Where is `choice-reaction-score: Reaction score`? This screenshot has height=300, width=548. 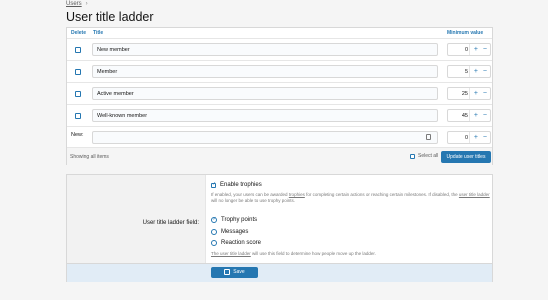
choice-reaction-score: Reaction score is located at coordinates (236, 243).